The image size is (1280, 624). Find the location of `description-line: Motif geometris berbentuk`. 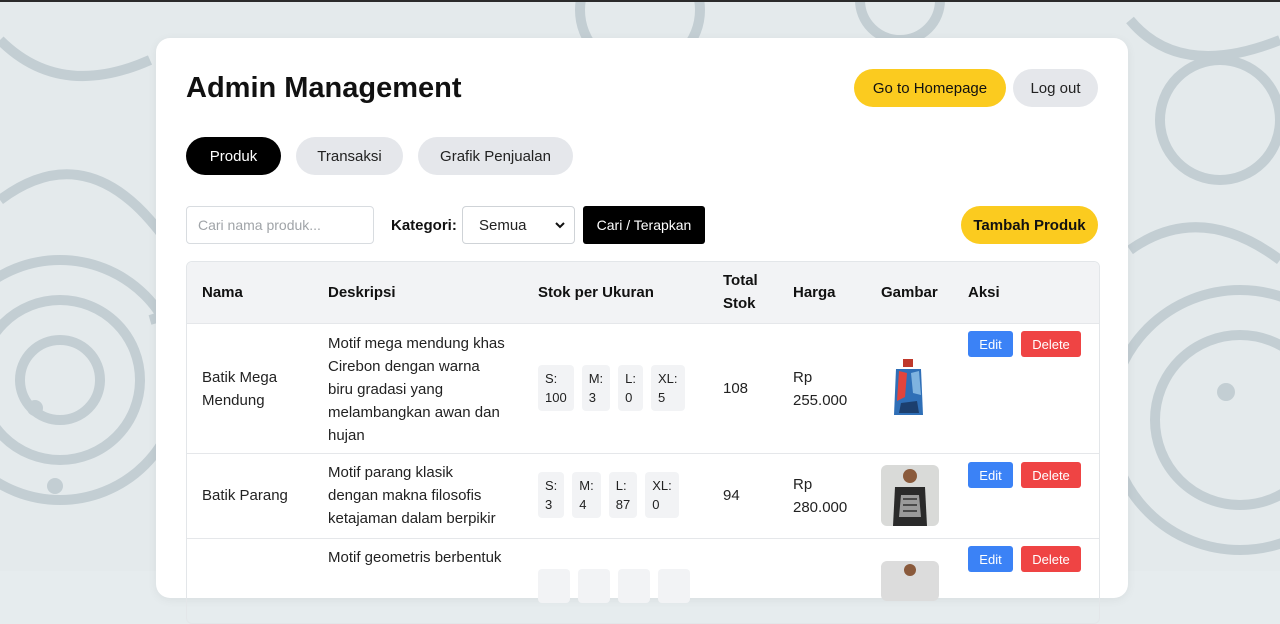

description-line: Motif geometris berbentuk is located at coordinates (415, 557).